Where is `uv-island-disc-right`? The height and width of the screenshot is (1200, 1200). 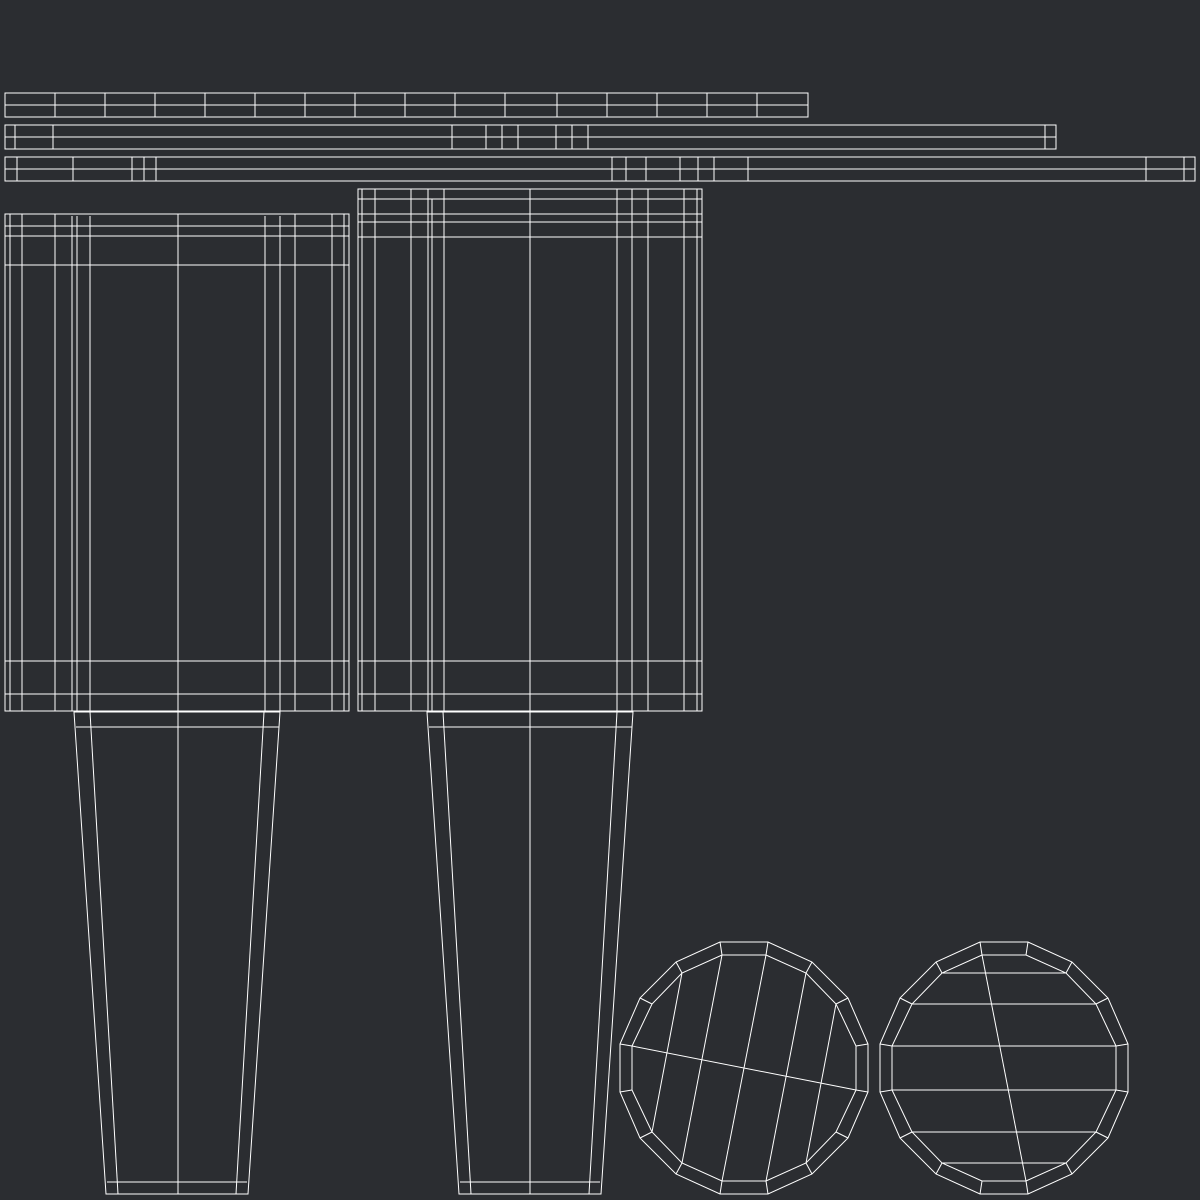
uv-island-disc-right is located at coordinates (1004, 1068).